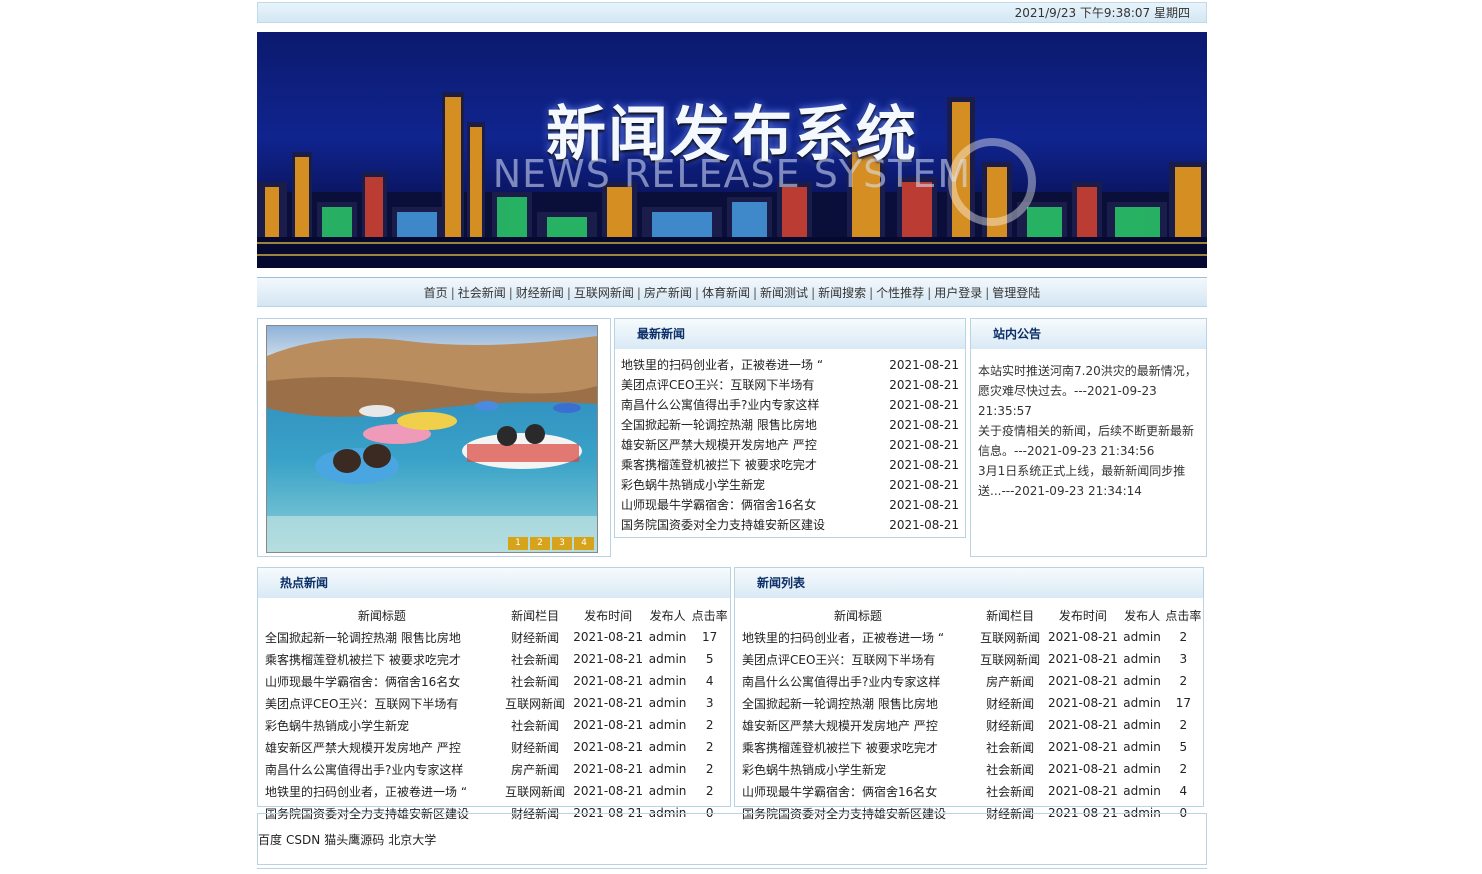 This screenshot has height=874, width=1482. What do you see at coordinates (732, 868) in the screenshot?
I see `bottom-divider` at bounding box center [732, 868].